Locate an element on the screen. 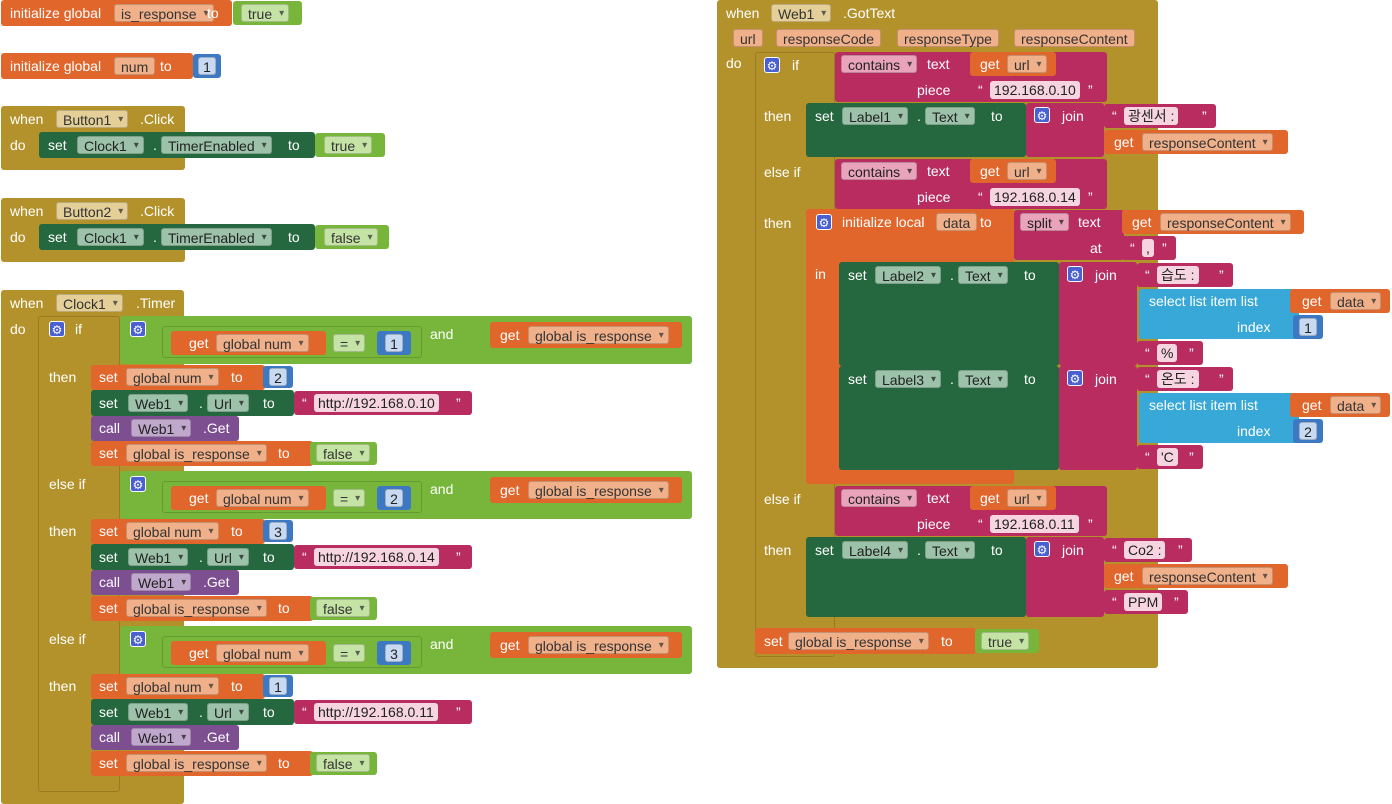  suffix-text-block: “ % ” is located at coordinates (1170, 353).